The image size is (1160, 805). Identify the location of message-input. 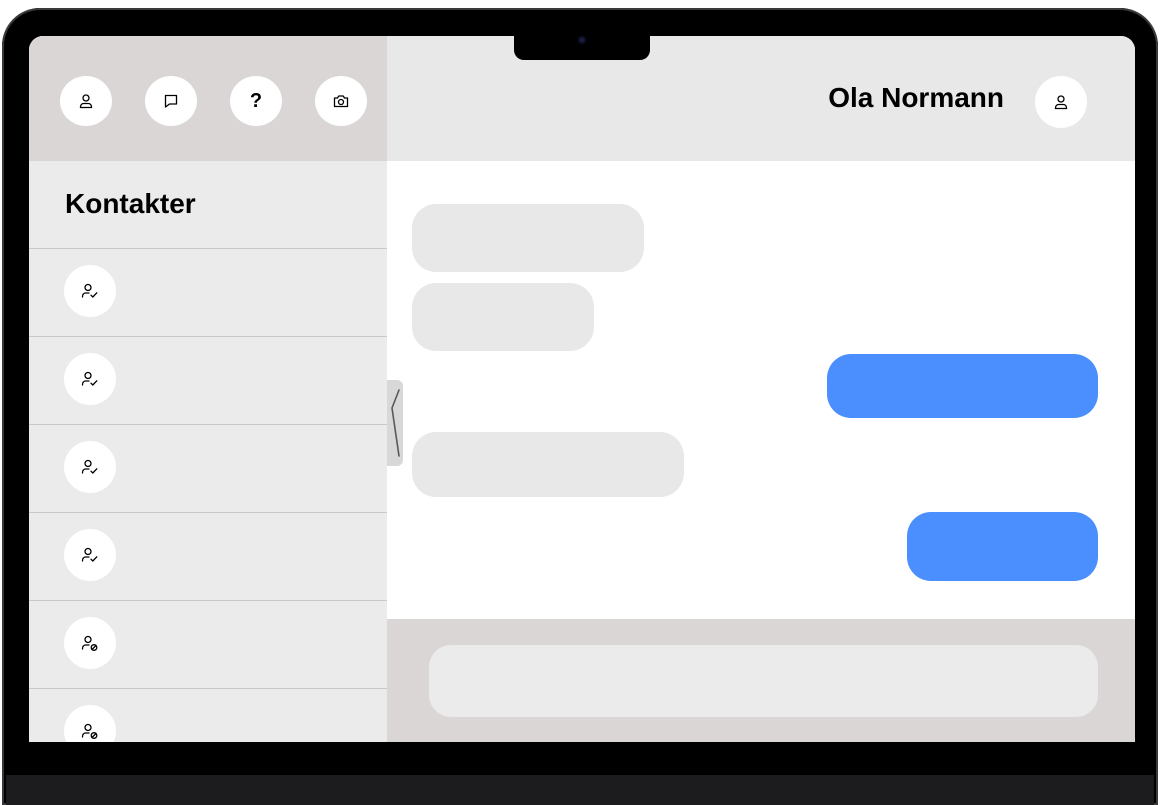
(763, 681).